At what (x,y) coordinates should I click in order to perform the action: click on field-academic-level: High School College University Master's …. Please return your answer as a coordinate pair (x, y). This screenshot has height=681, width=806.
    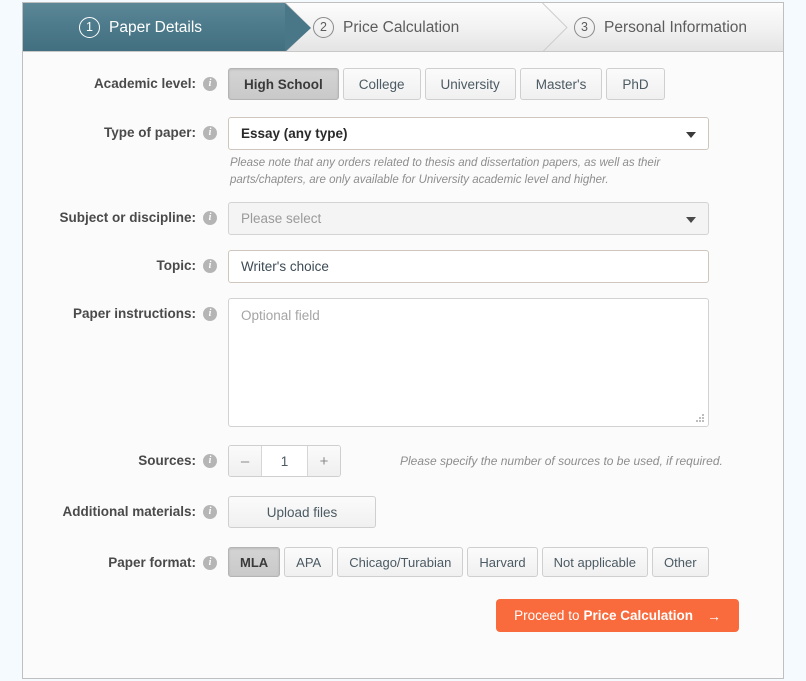
    Looking at the image, I should click on (500, 84).